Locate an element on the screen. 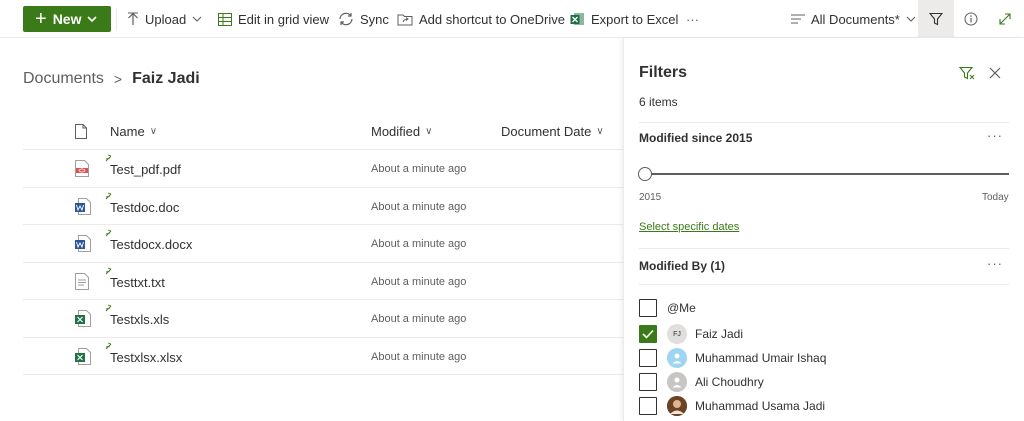 The image size is (1024, 421). name-column-header: Name ∨ is located at coordinates (133, 131).